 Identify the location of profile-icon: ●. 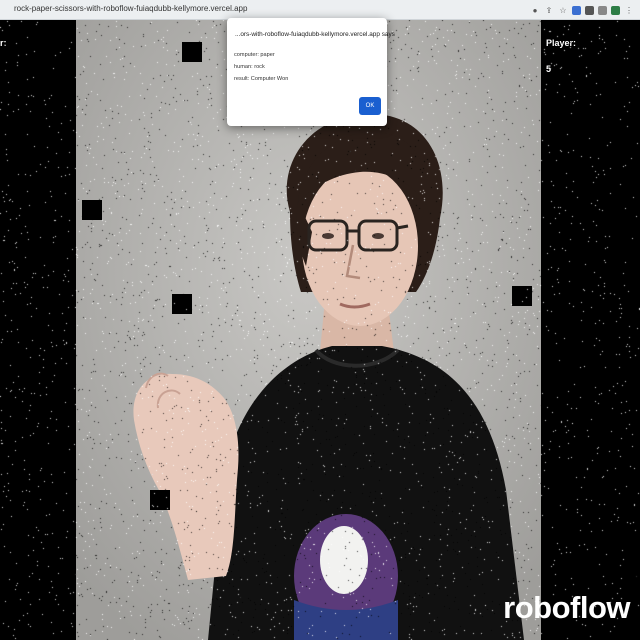
(535, 10).